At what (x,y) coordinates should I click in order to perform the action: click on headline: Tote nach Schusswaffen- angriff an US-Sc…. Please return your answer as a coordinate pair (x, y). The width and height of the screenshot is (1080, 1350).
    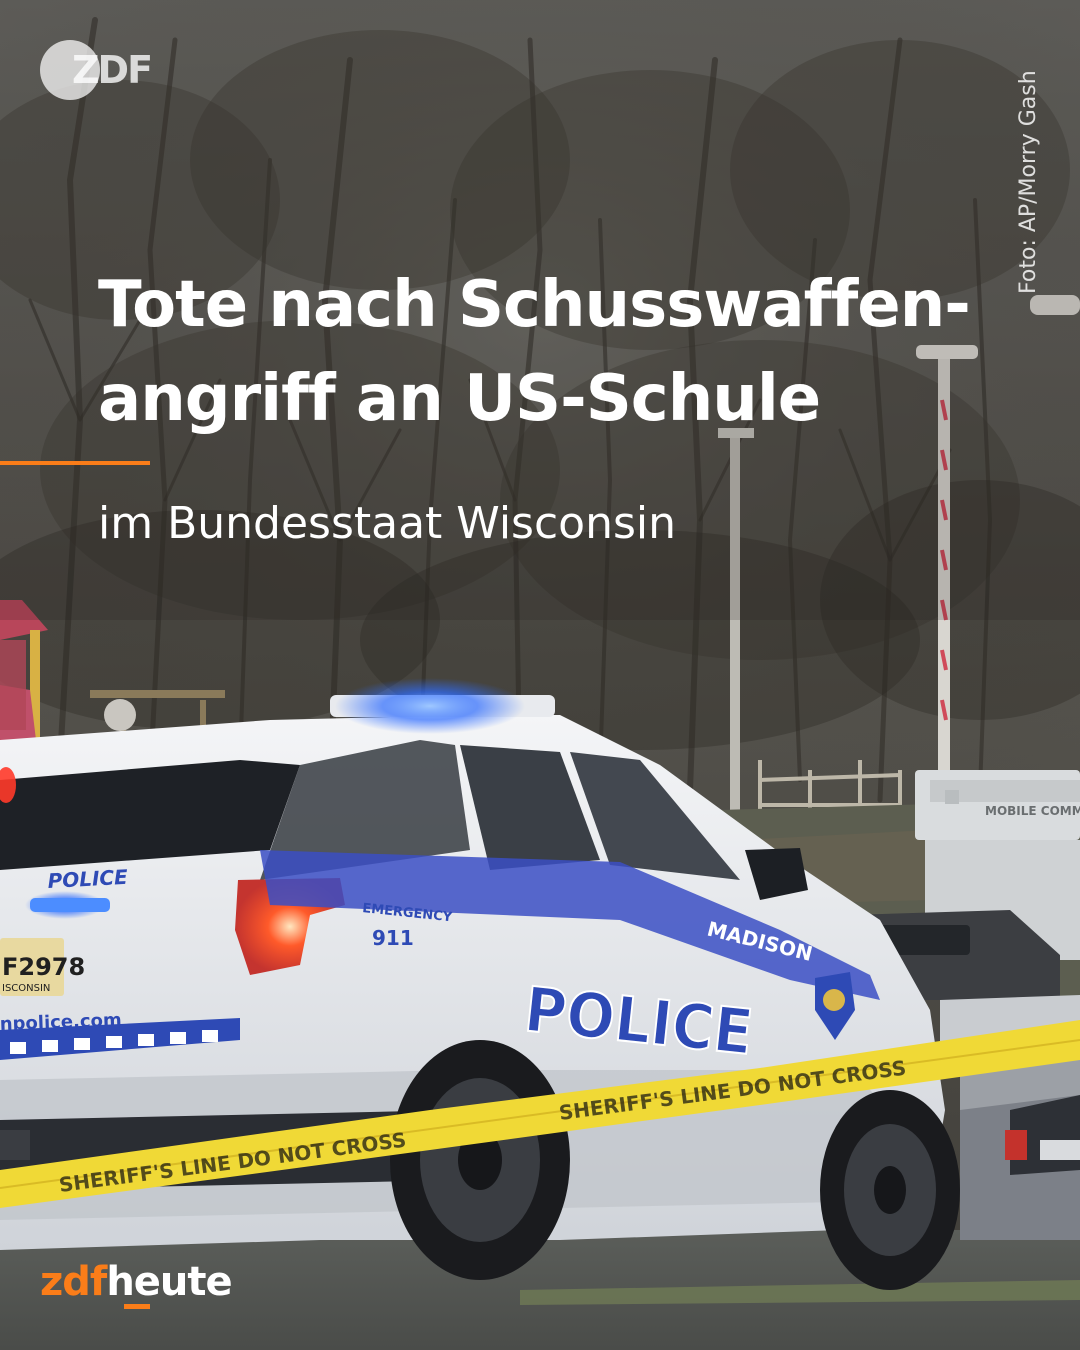
    Looking at the image, I should click on (568, 352).